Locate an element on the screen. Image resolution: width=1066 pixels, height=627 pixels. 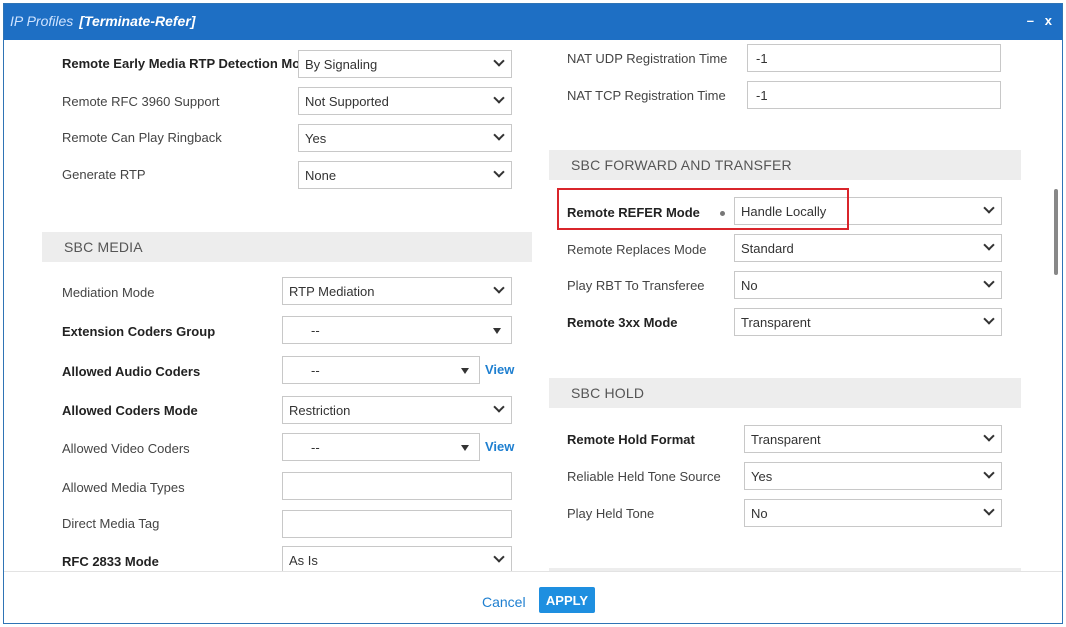
select-value: As Is is located at coordinates (303, 560).